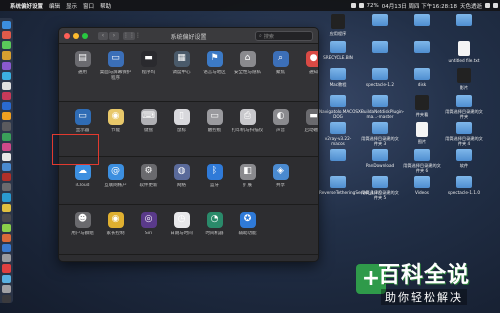 This screenshot has height=313, width=500. I want to click on pref-pane-sharing: ◈ 共享, so click(280, 176).